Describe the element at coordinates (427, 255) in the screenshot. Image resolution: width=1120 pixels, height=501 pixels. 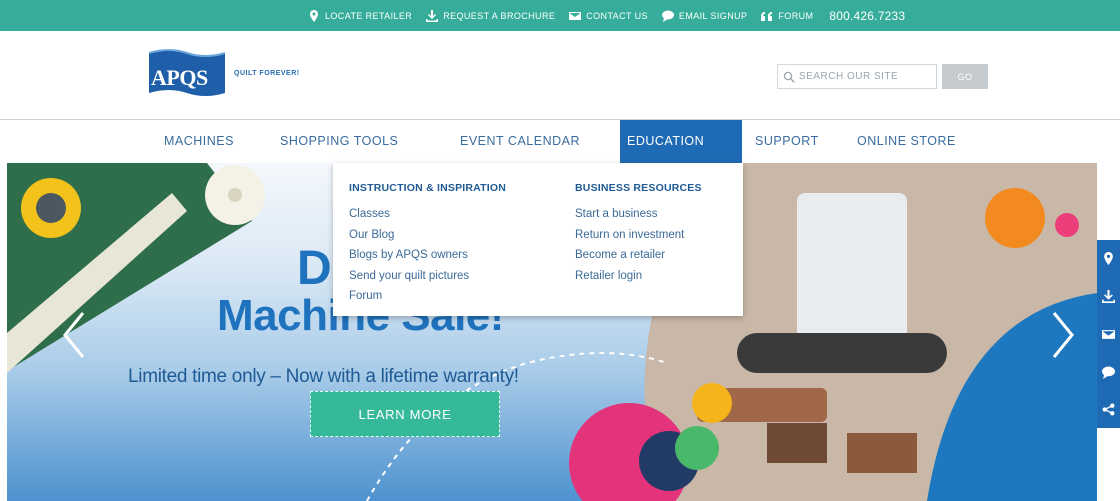
I see `dropdown-link-owner-blogs: Blogs by APQS owners` at that location.